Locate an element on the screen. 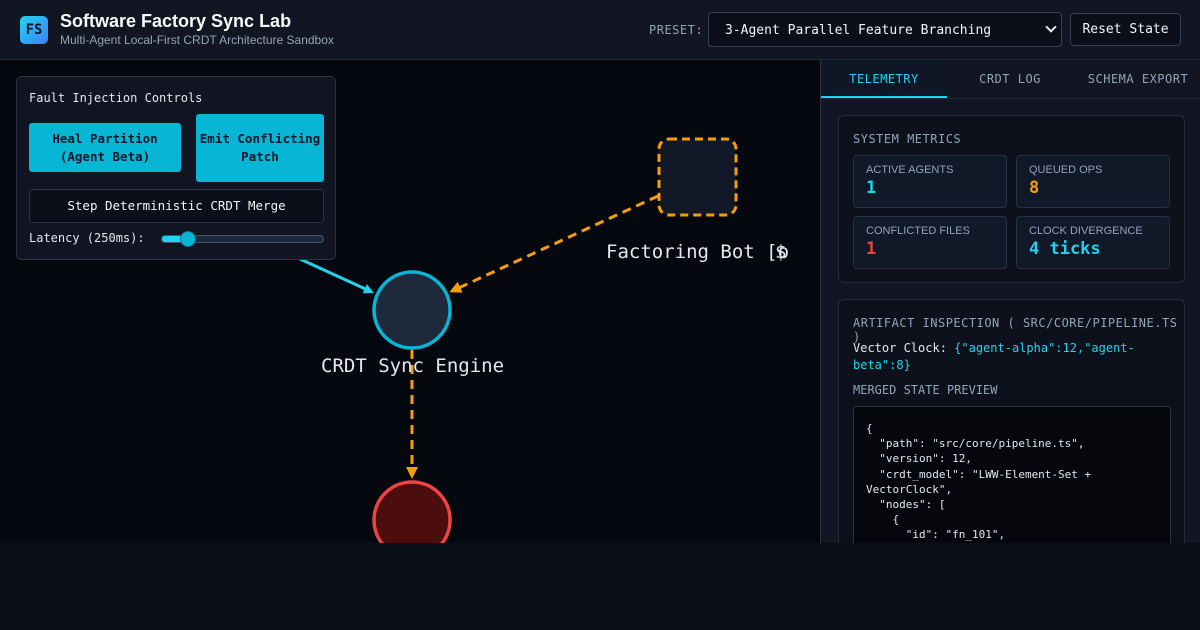  refactor-bot-label: Factoring Bot [o is located at coordinates (698, 252).